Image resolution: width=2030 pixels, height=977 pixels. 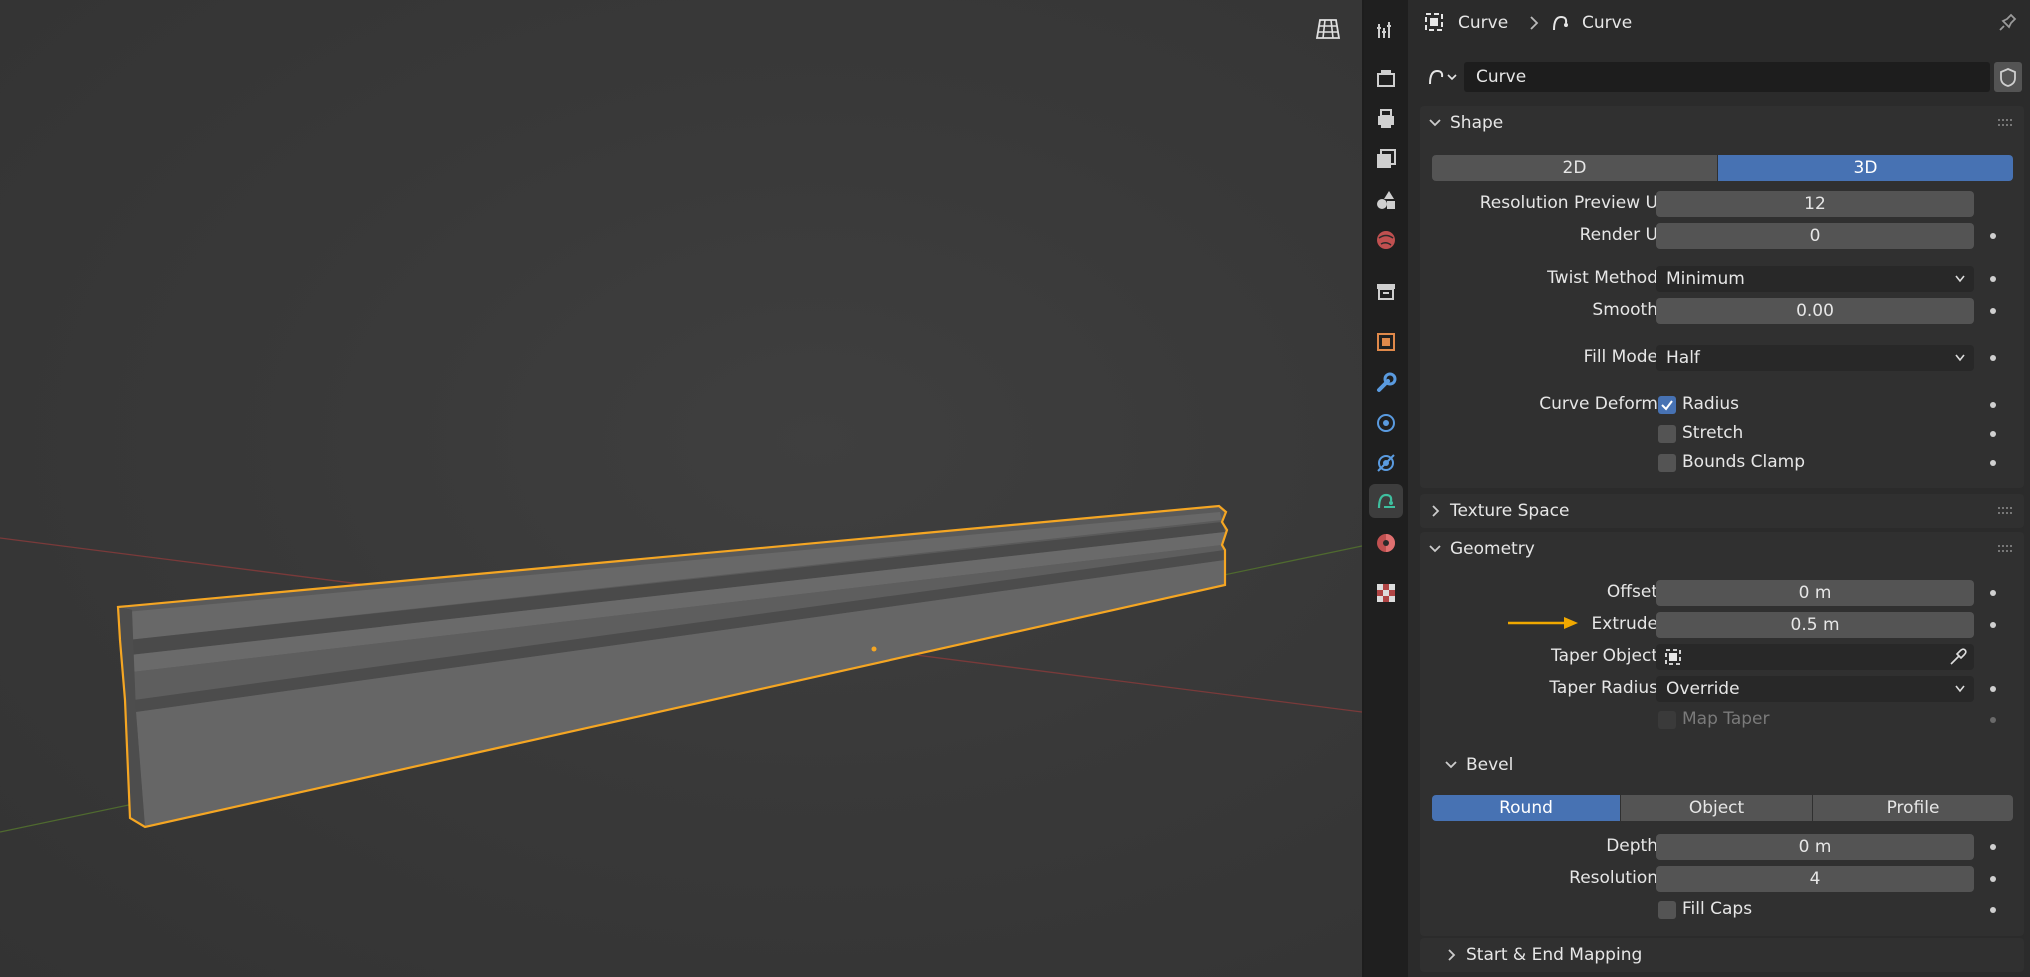 What do you see at coordinates (1477, 123) in the screenshot?
I see `shape-title: Shape` at bounding box center [1477, 123].